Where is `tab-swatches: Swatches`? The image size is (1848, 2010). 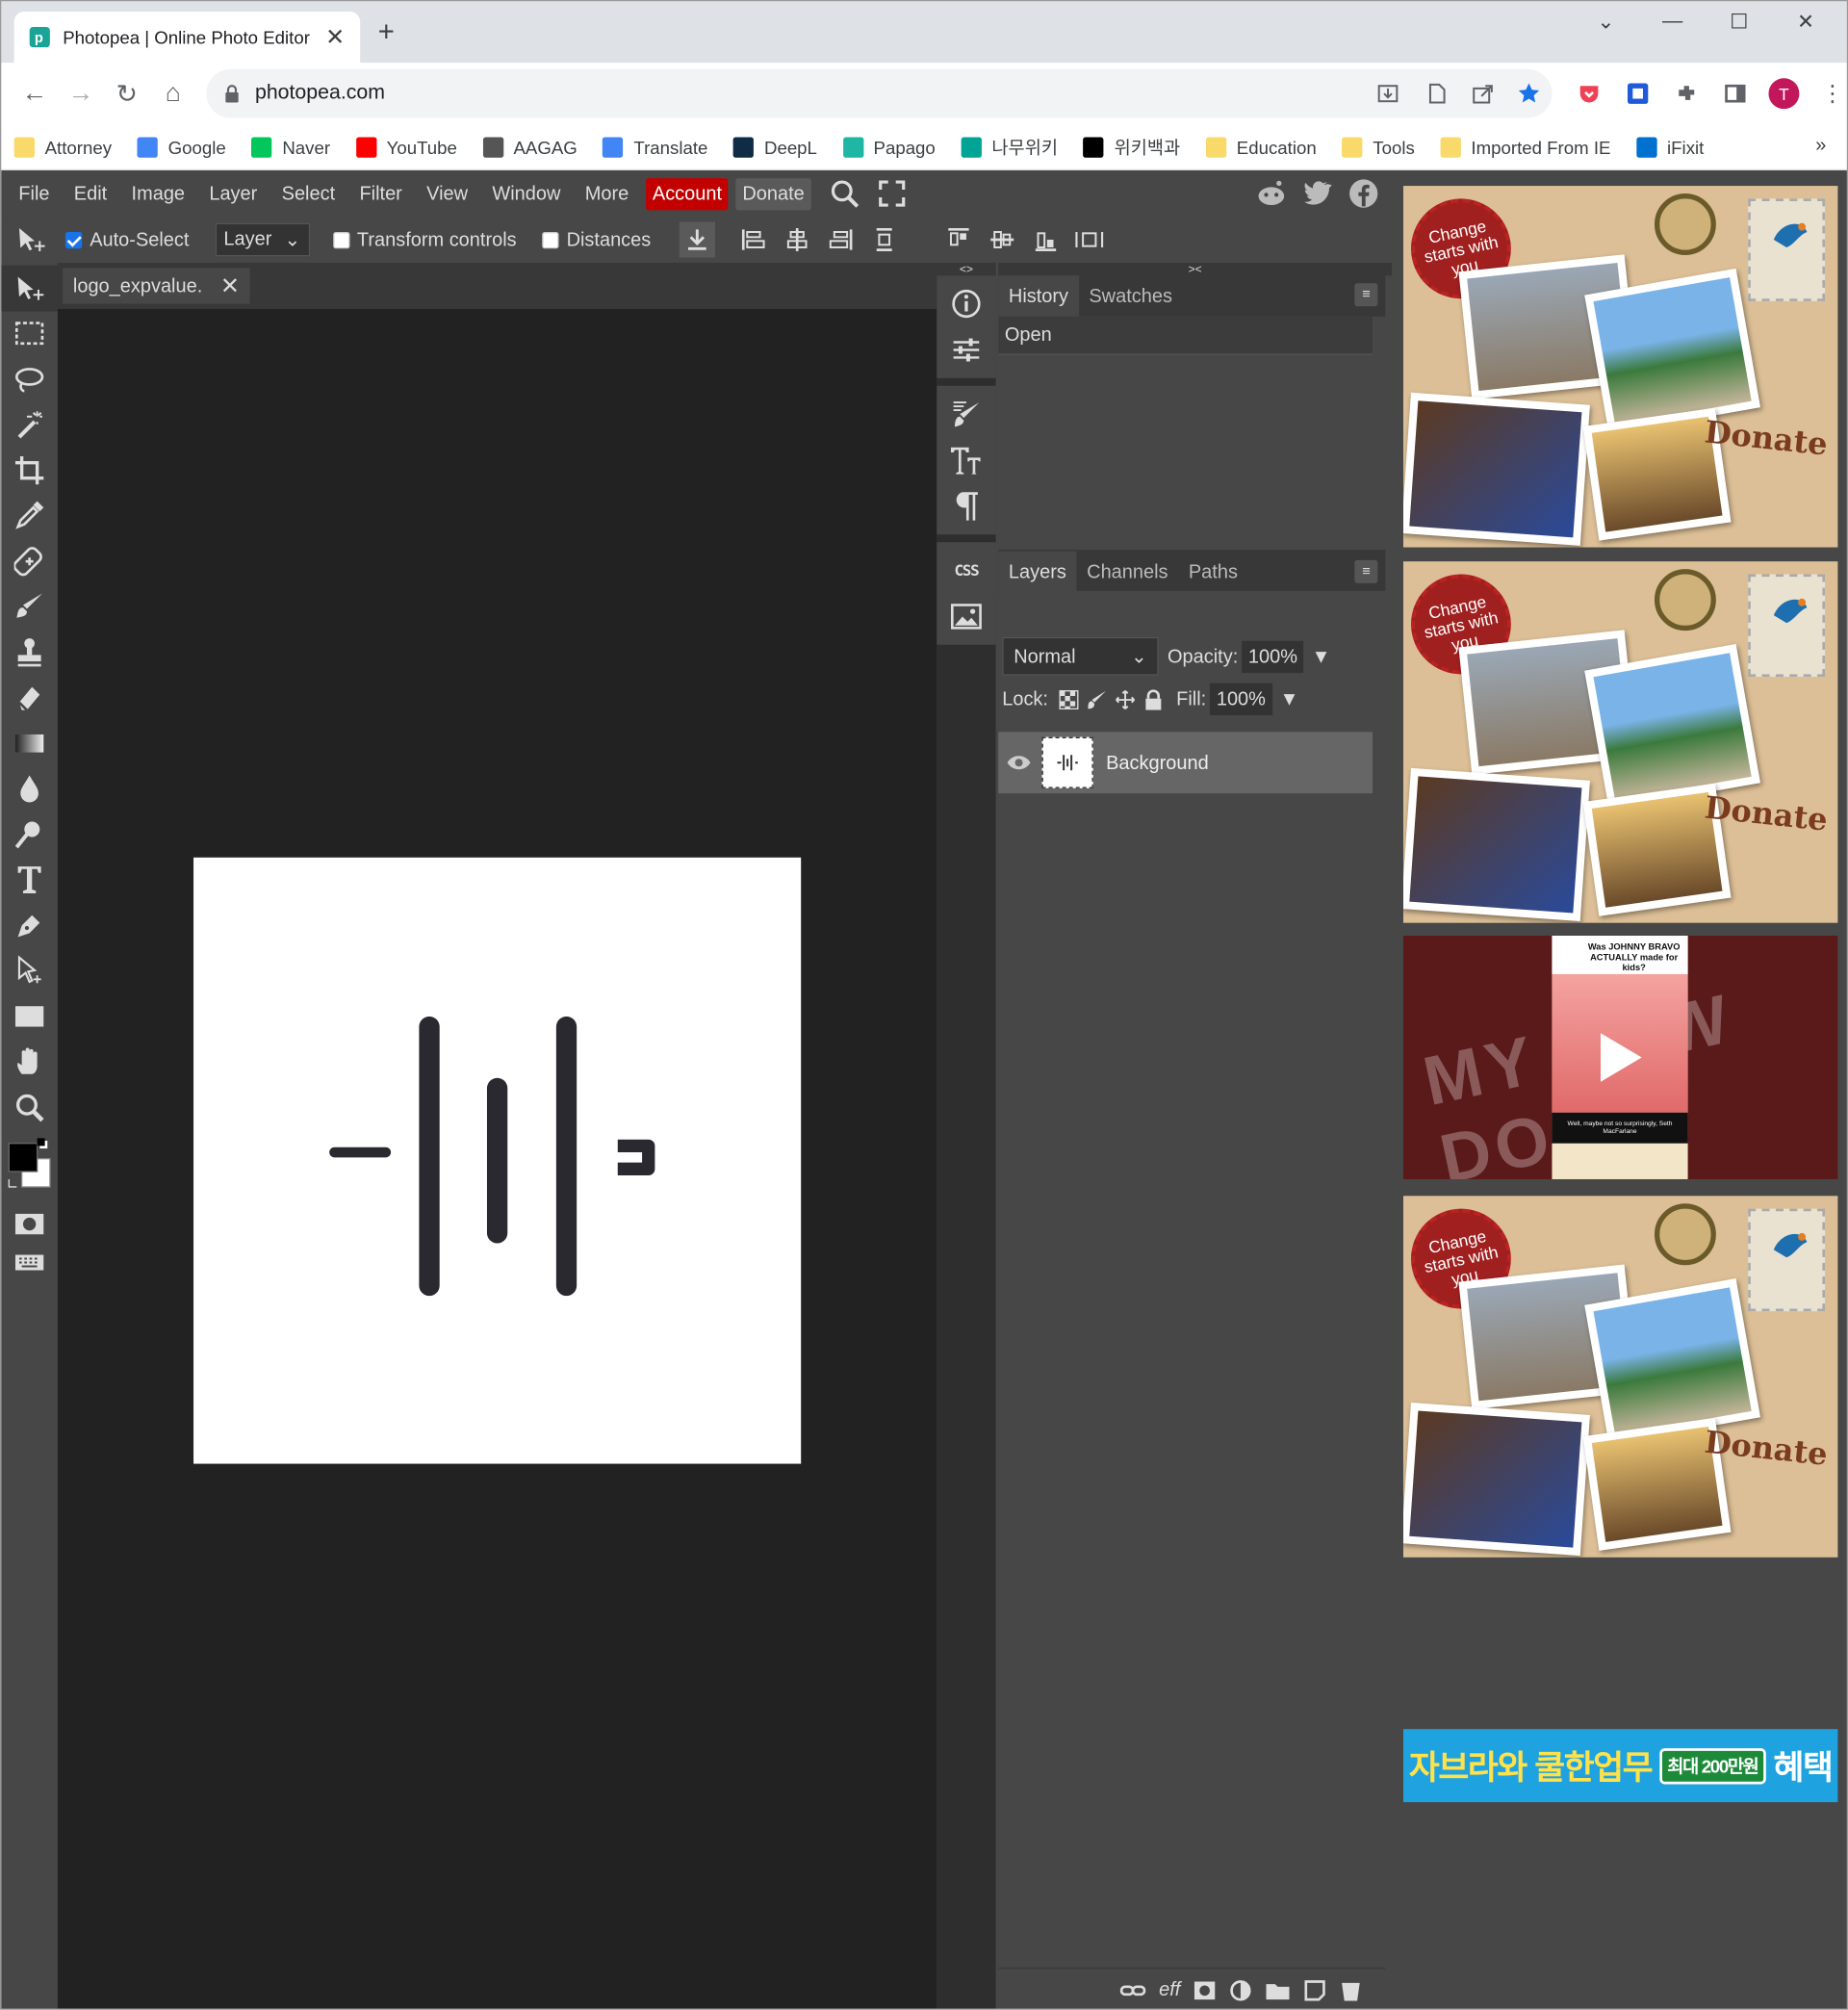
tab-swatches: Swatches is located at coordinates (1131, 296).